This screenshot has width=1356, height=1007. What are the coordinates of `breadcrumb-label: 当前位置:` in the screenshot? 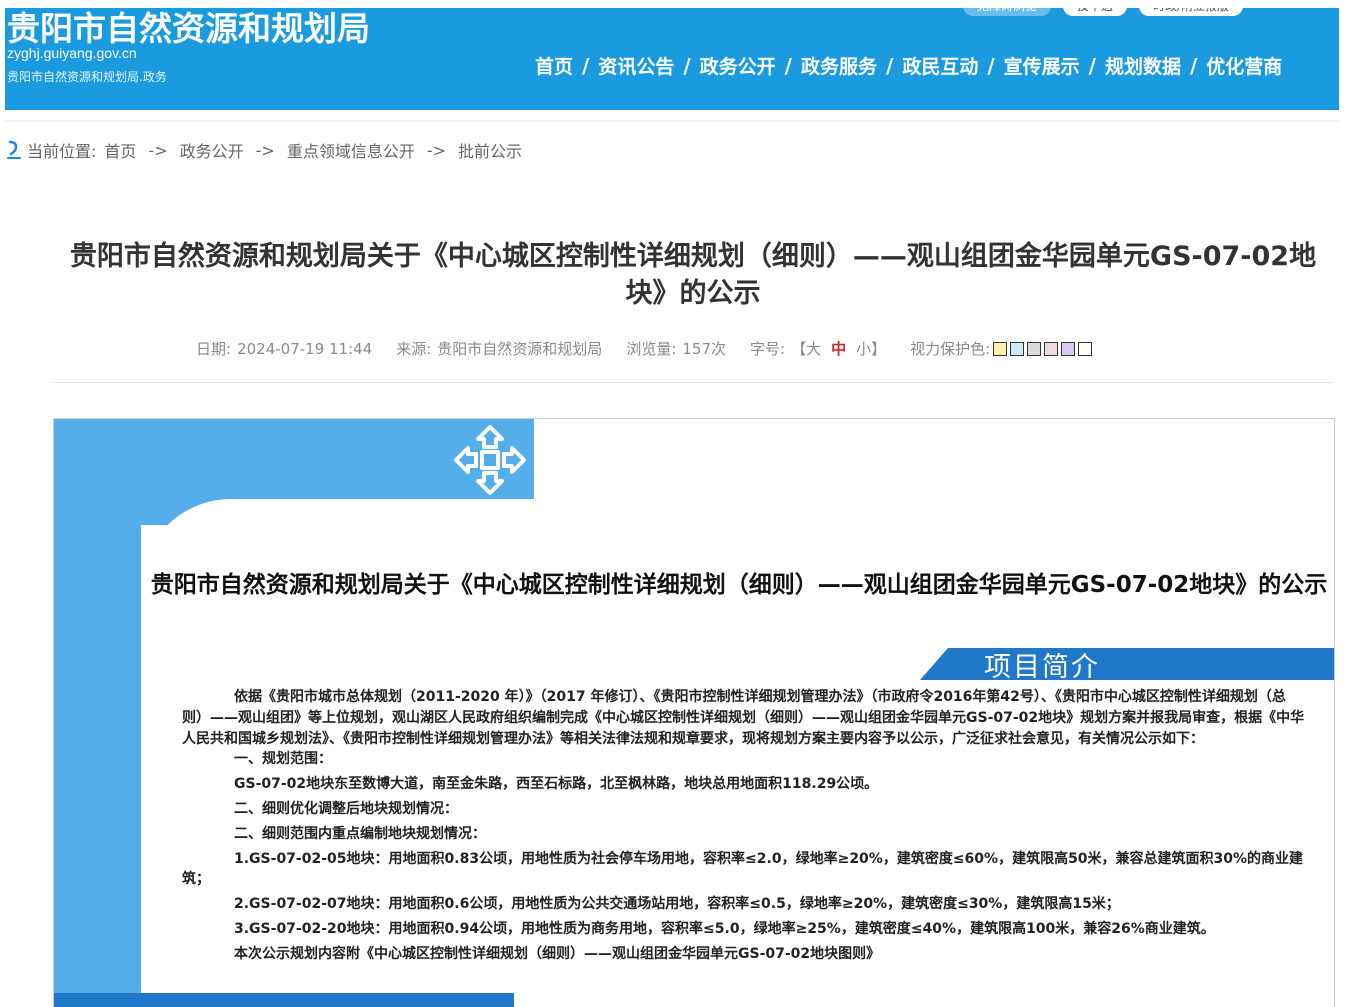 It's located at (62, 151).